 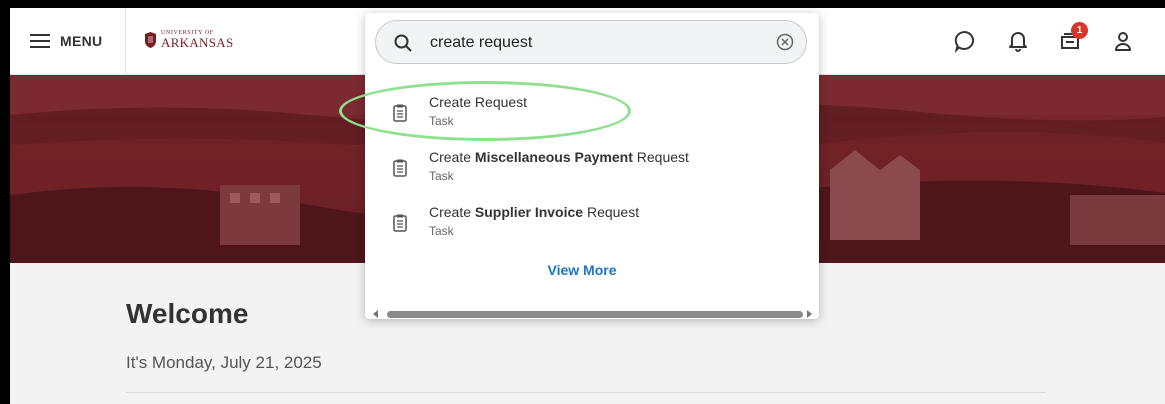 What do you see at coordinates (592, 223) in the screenshot?
I see `search-result-item: Create Supplier Invoice Request Task` at bounding box center [592, 223].